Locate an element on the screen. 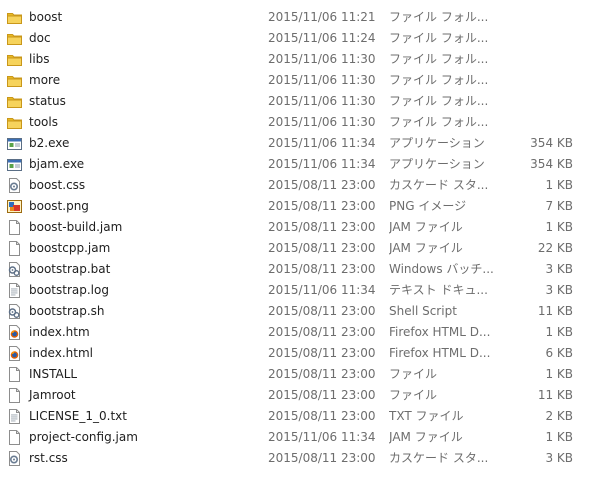 This screenshot has width=599, height=483. file-type: ファイル is located at coordinates (413, 395).